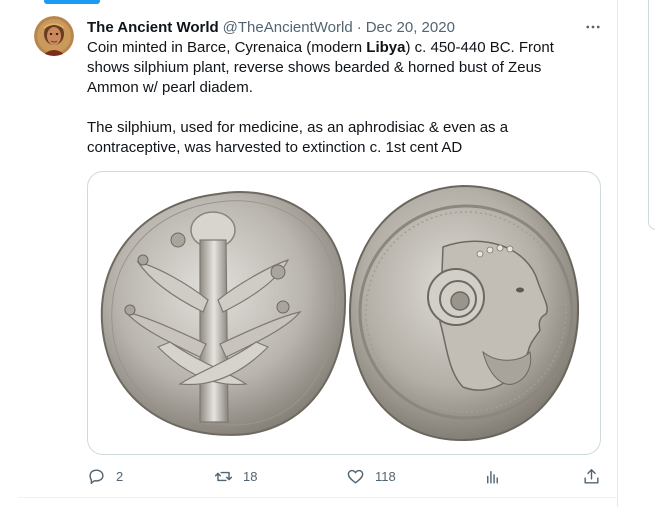 The height and width of the screenshot is (507, 655). Describe the element at coordinates (170, 87) in the screenshot. I see `tweet-text-line: Ammon w/ pearl diadem.` at that location.